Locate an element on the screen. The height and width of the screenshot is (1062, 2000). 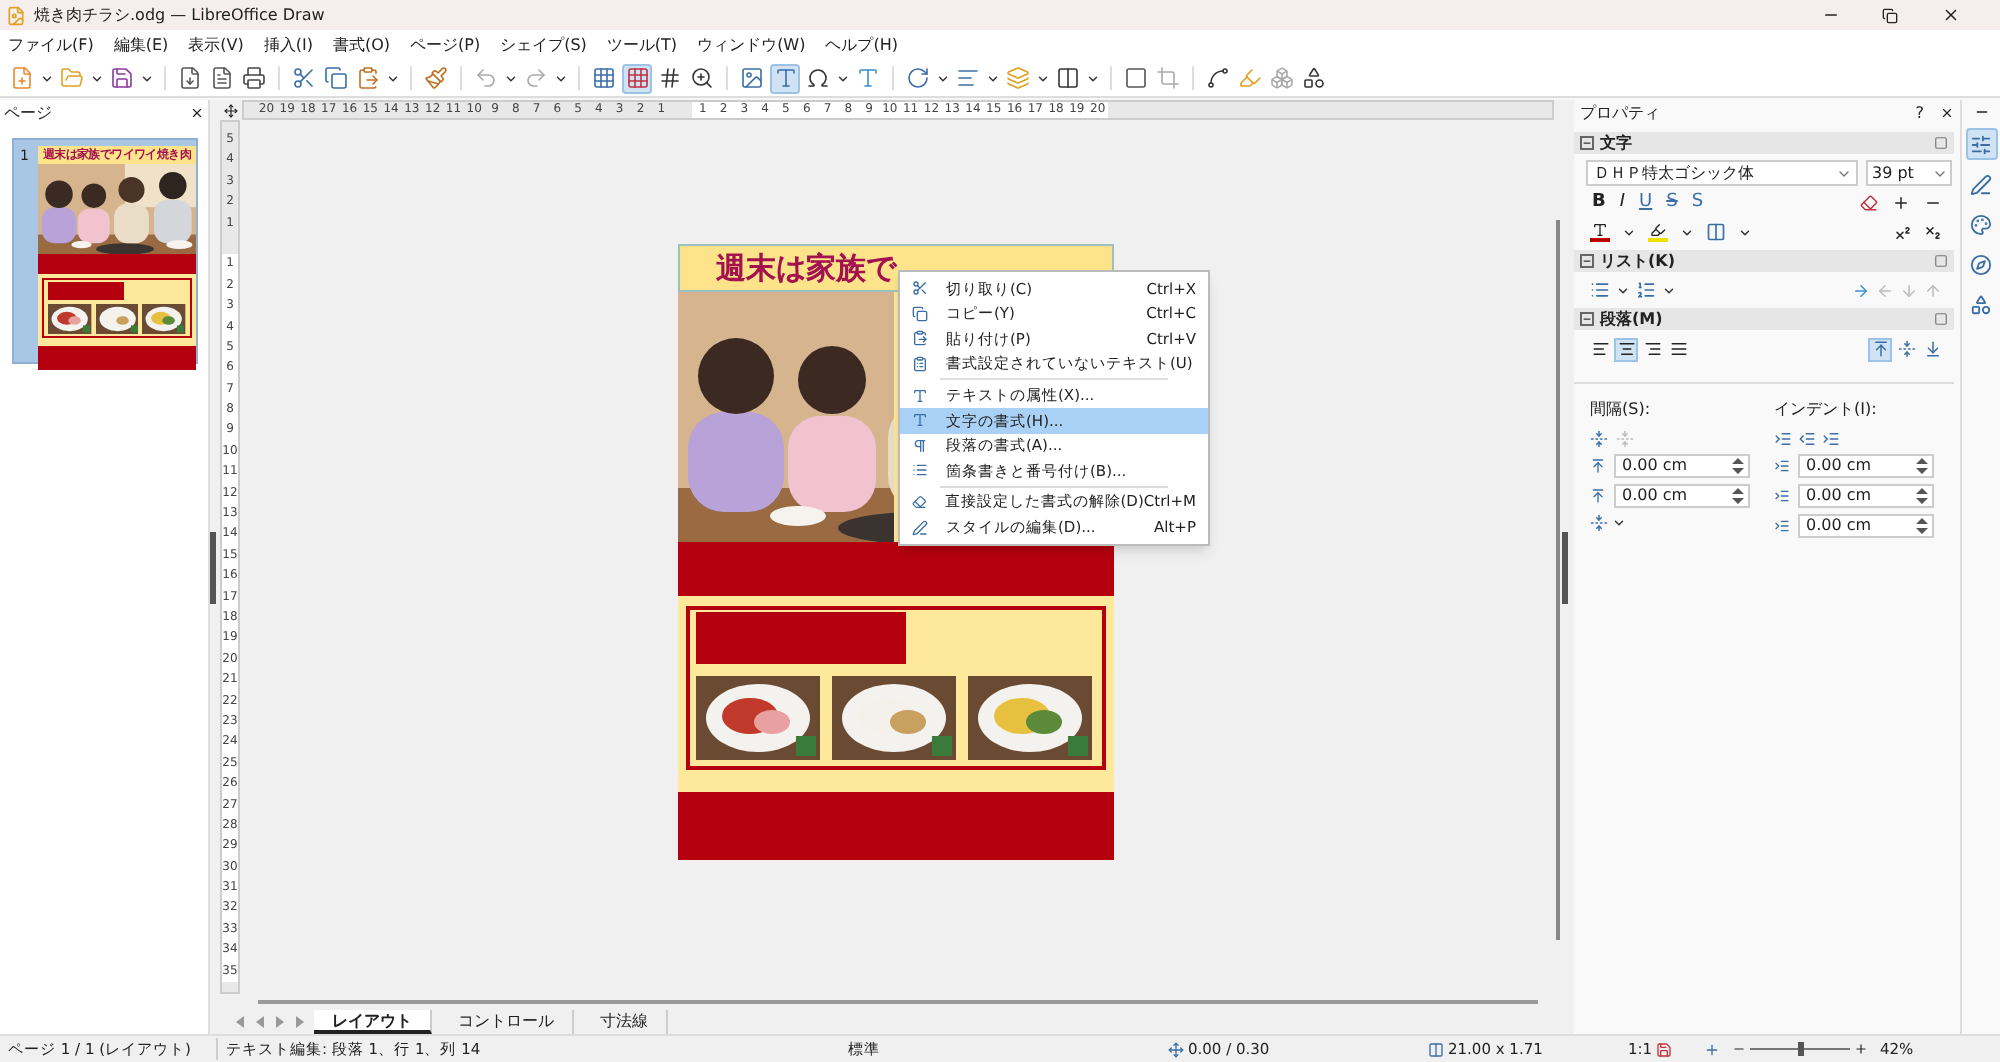
font-size-field: 39 pt is located at coordinates (1909, 173).